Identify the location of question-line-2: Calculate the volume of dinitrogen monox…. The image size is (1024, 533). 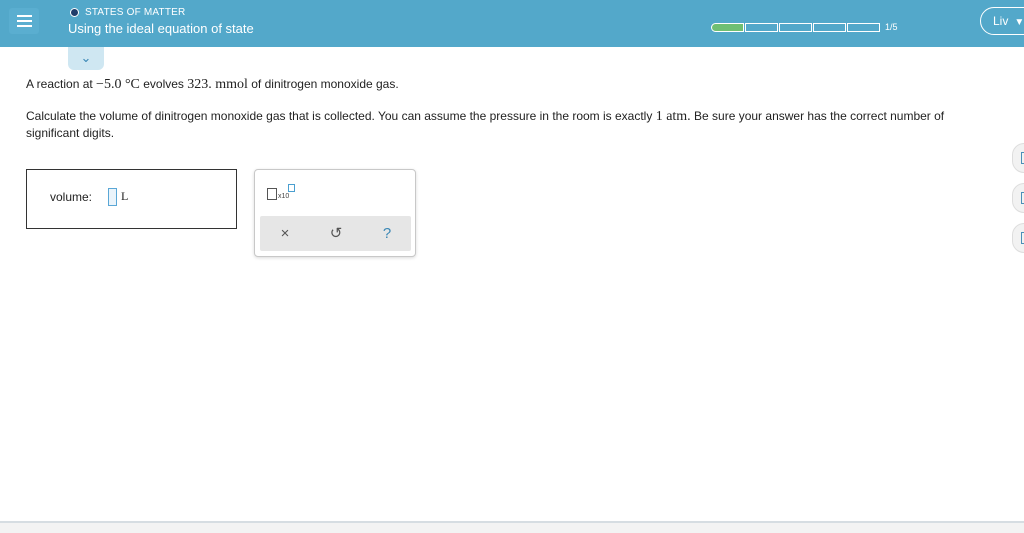
(491, 125).